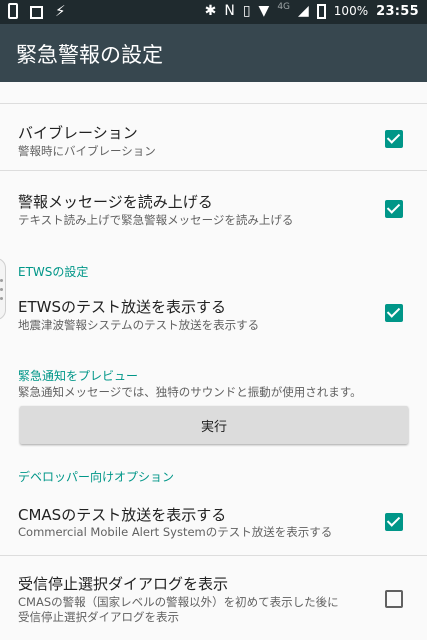 This screenshot has height=640, width=427. What do you see at coordinates (394, 139) in the screenshot?
I see `vibration-checkbox` at bounding box center [394, 139].